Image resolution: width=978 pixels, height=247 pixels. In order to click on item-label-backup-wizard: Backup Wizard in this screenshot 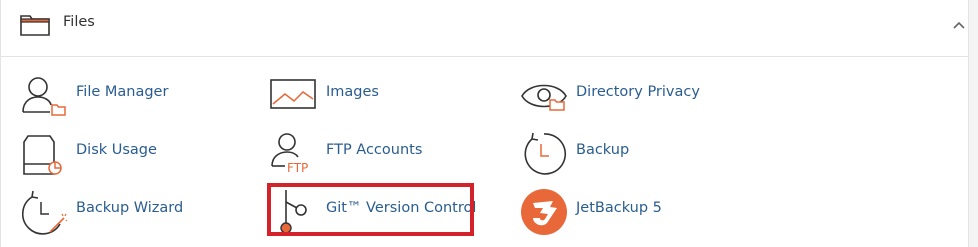, I will do `click(130, 208)`.